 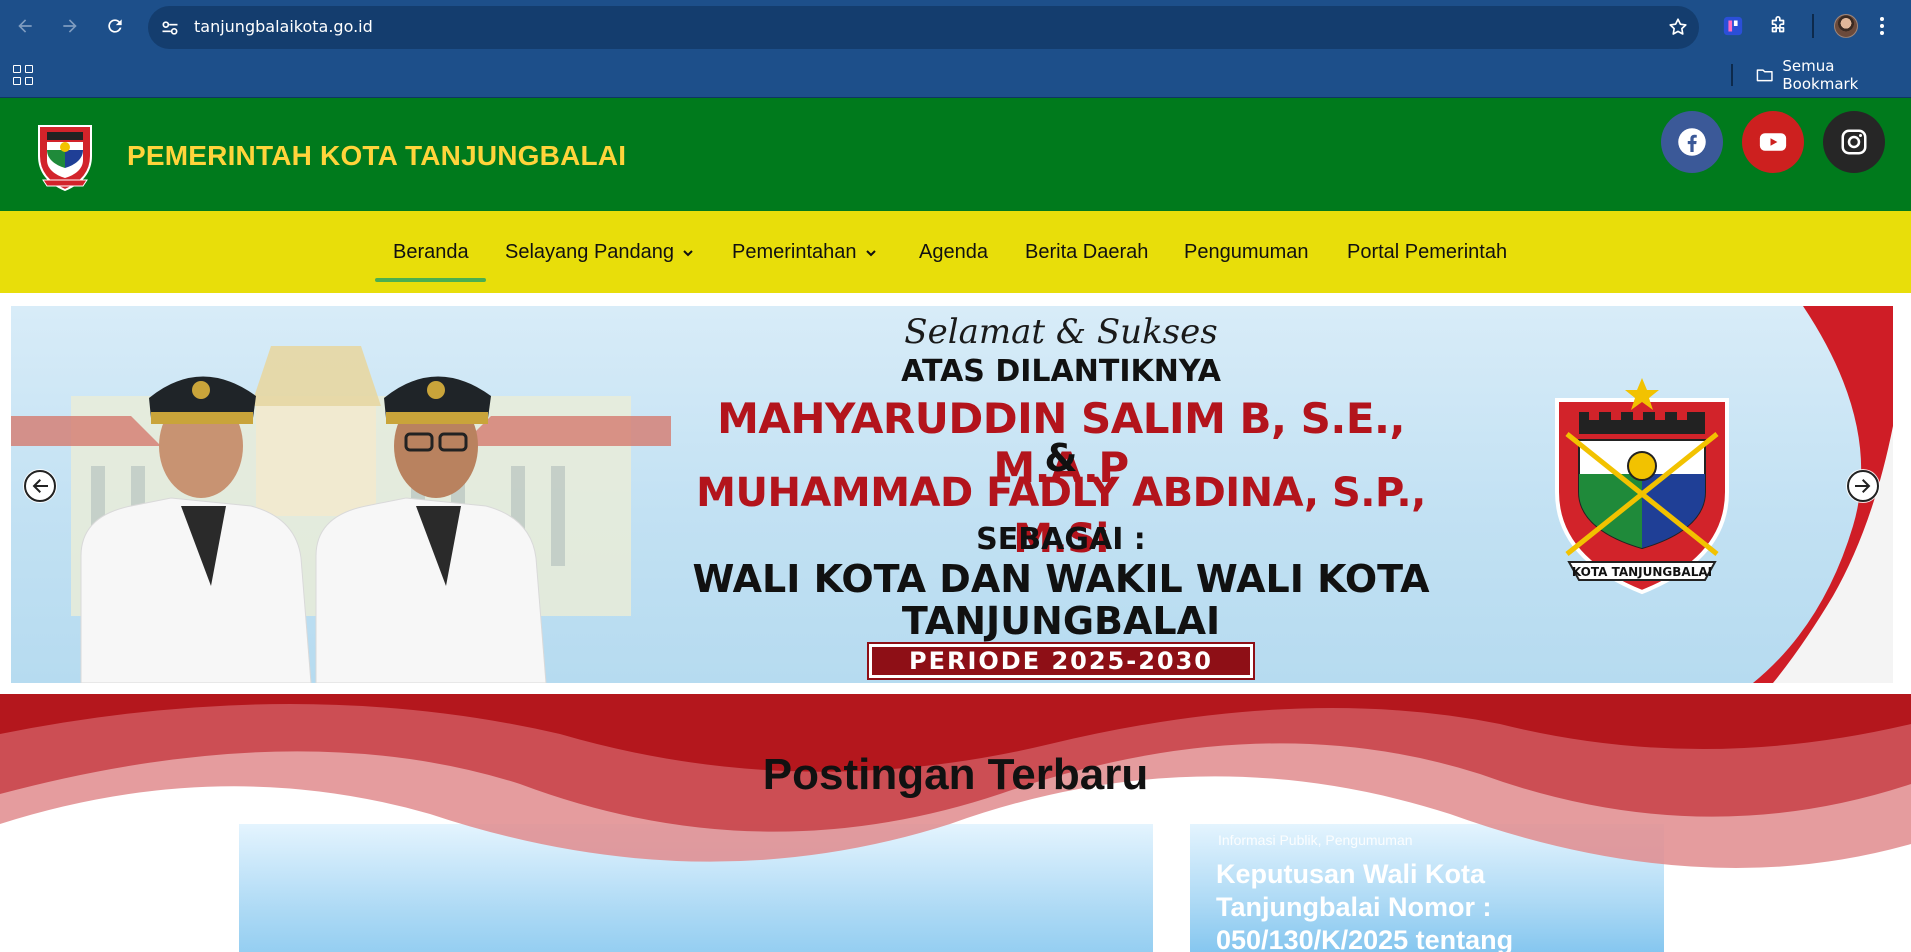 I want to click on posts-heading: Postingan Terbaru, so click(x=955, y=774).